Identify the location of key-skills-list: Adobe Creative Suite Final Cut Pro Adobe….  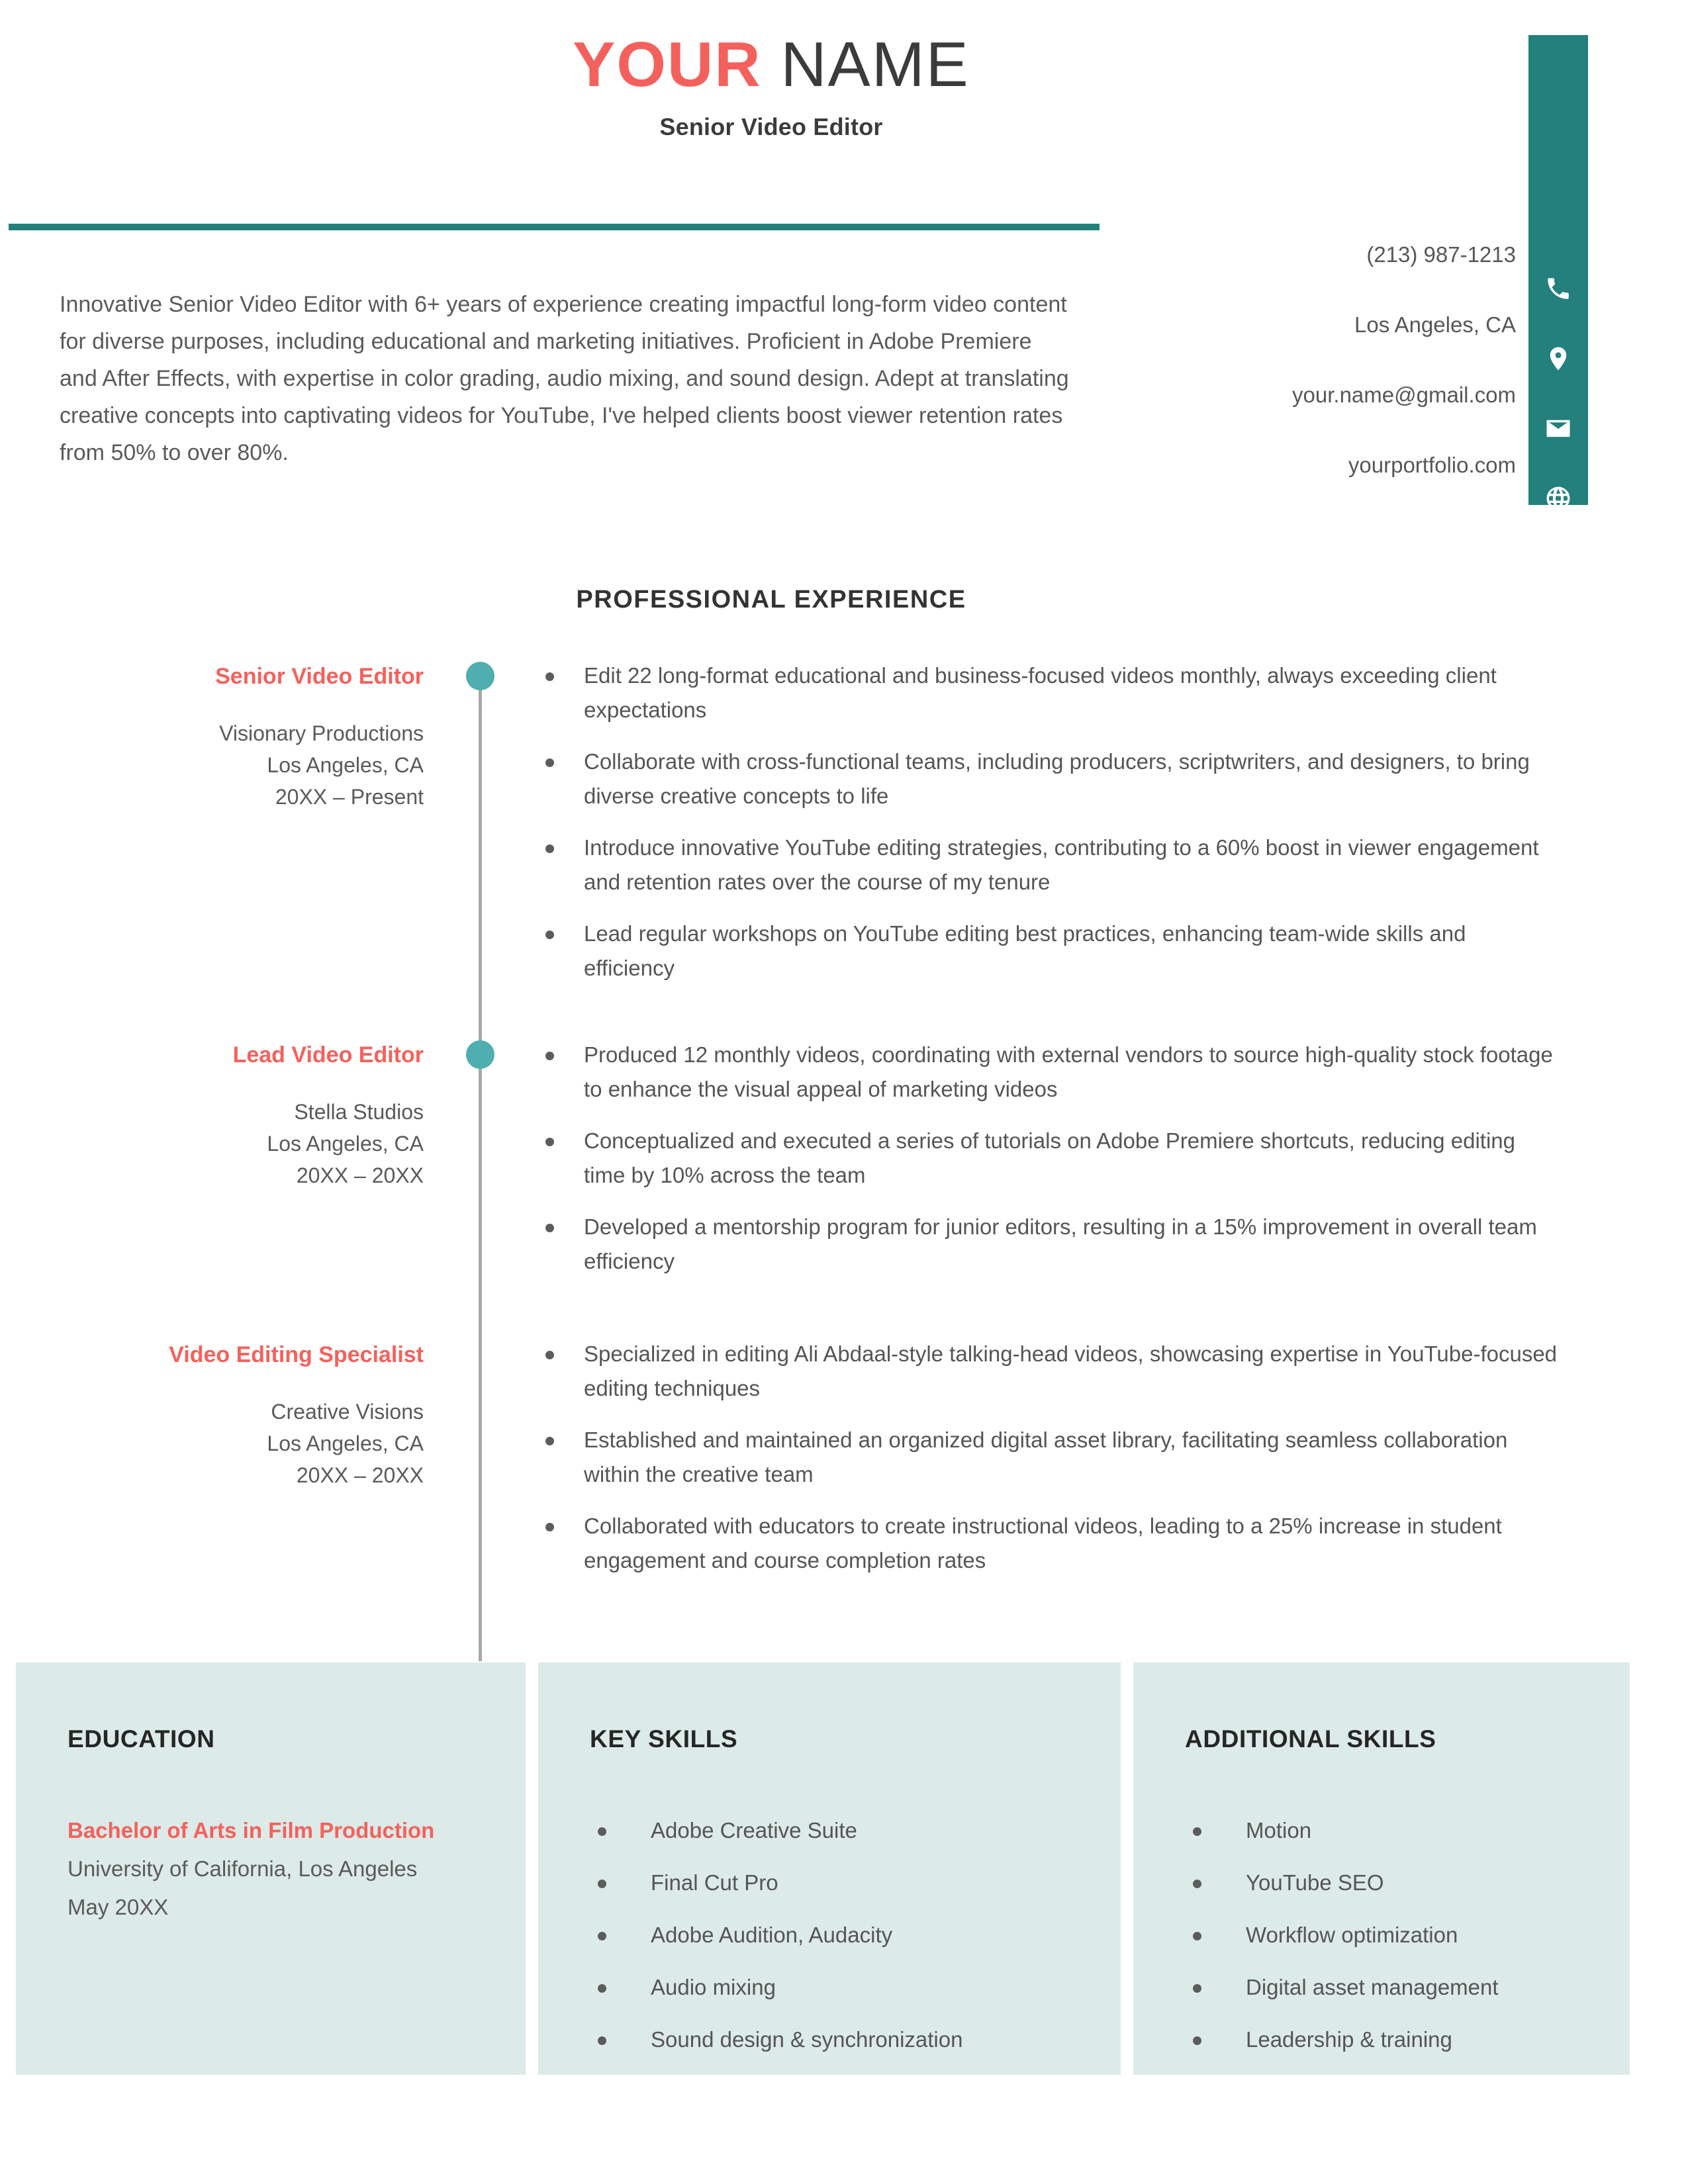
(851, 1945).